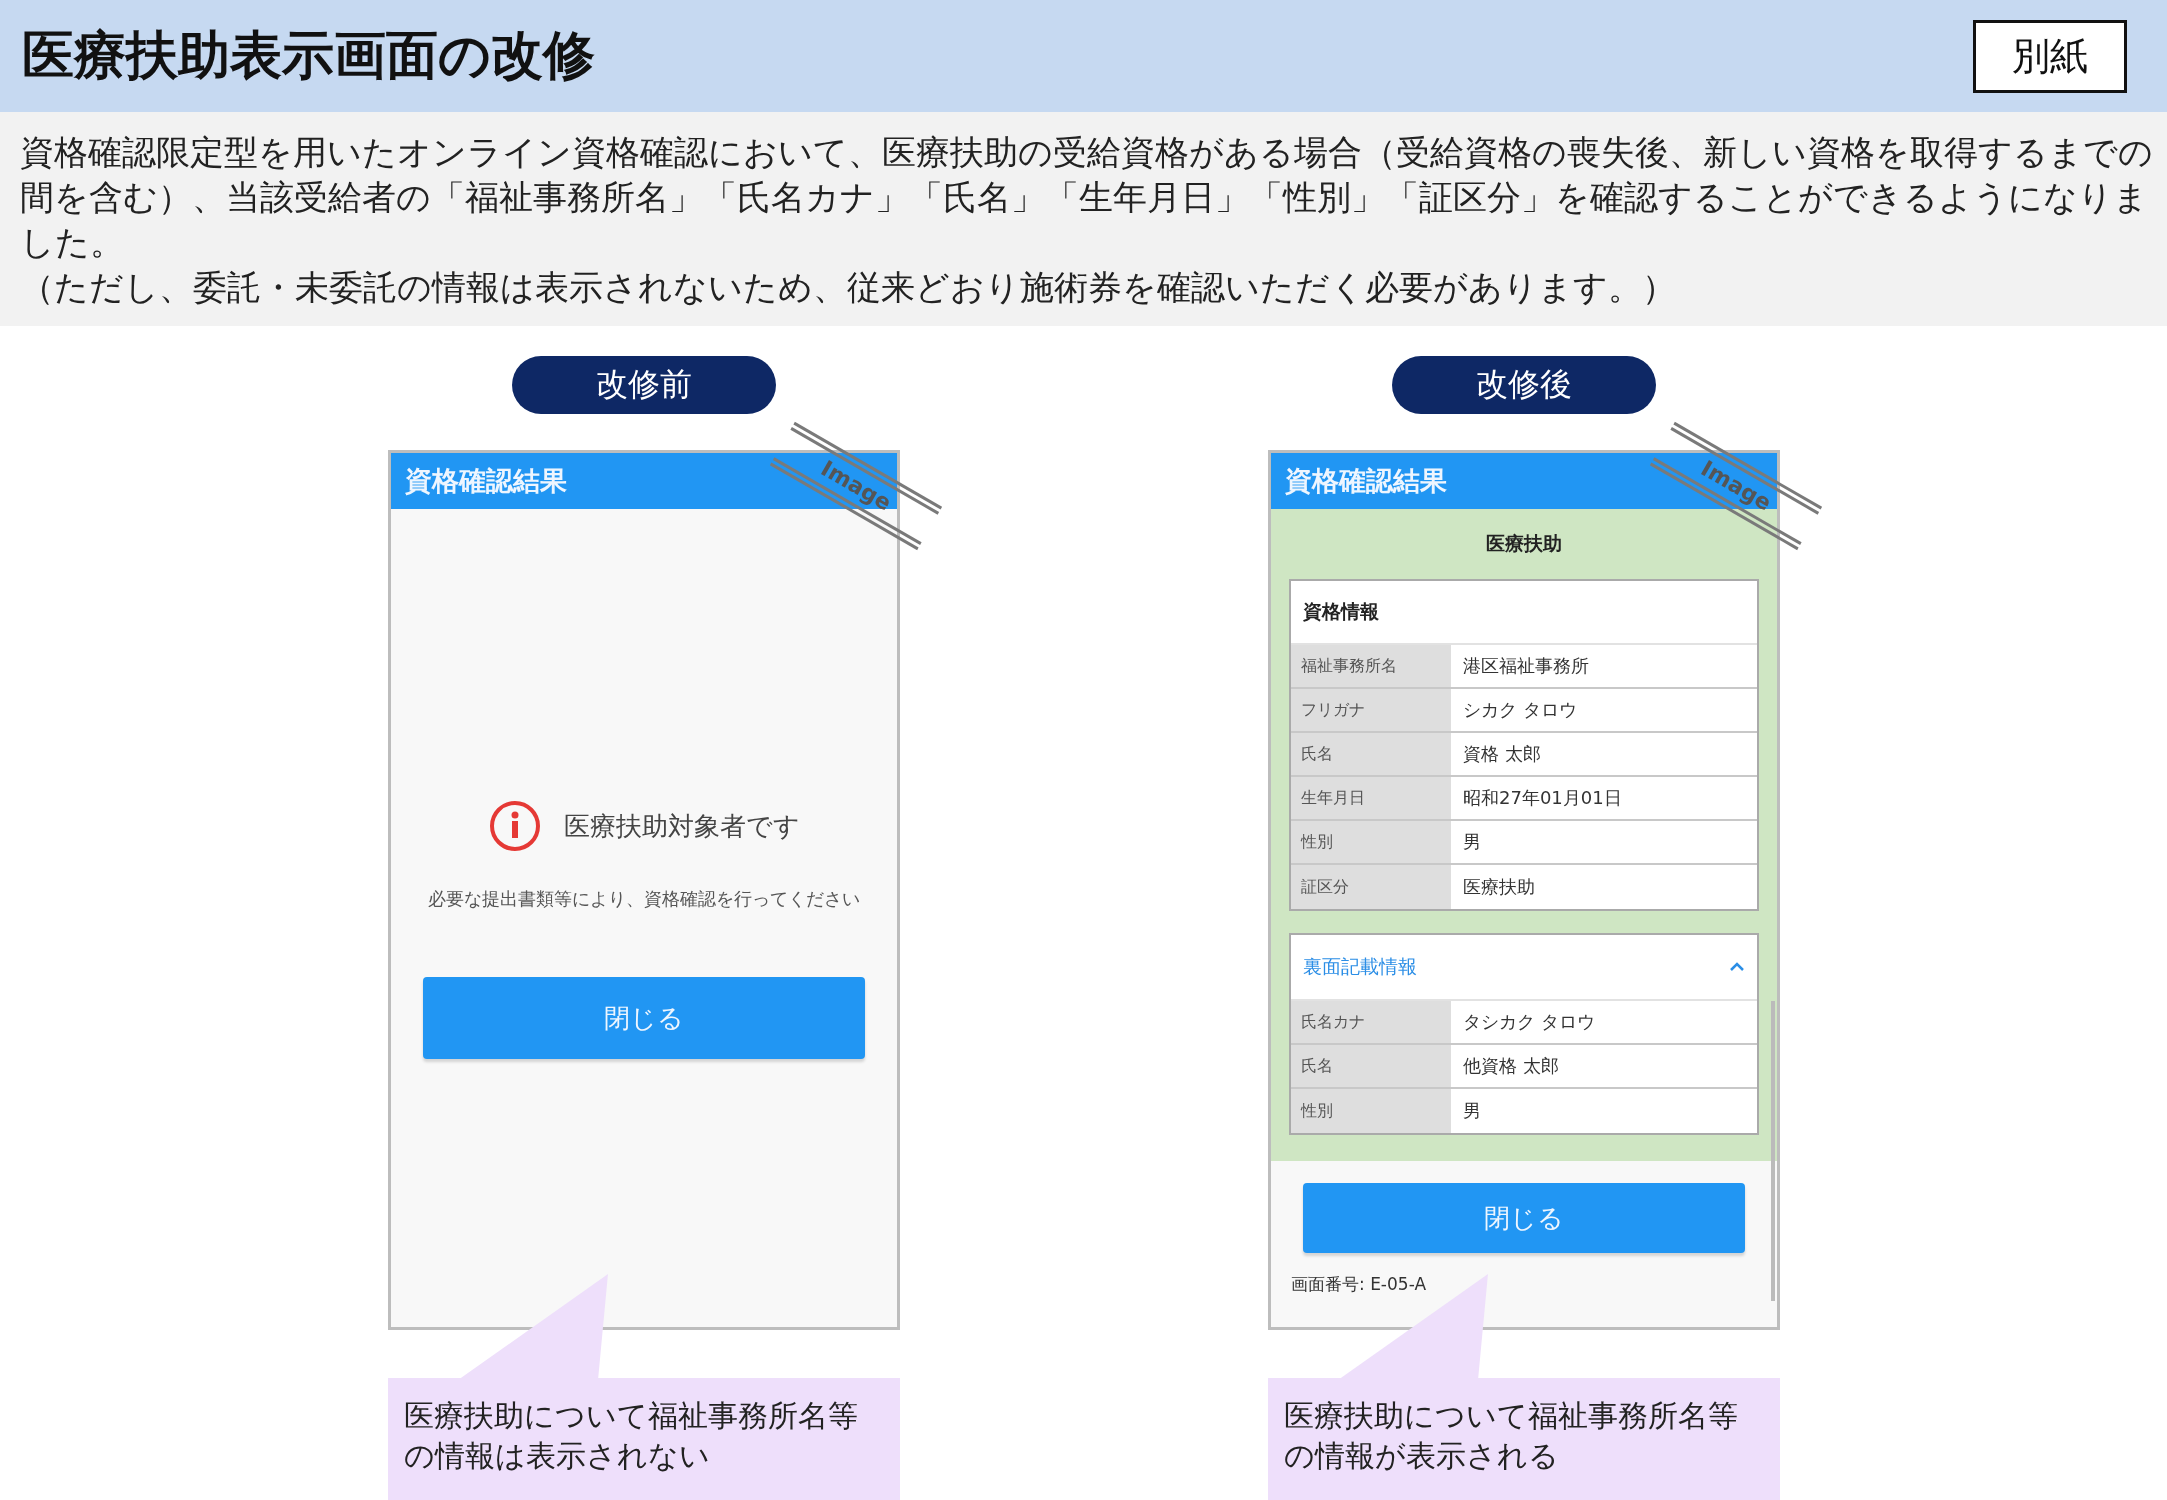 This screenshot has height=1500, width=2167. What do you see at coordinates (1341, 611) in the screenshot?
I see `card-title: 資格情報` at bounding box center [1341, 611].